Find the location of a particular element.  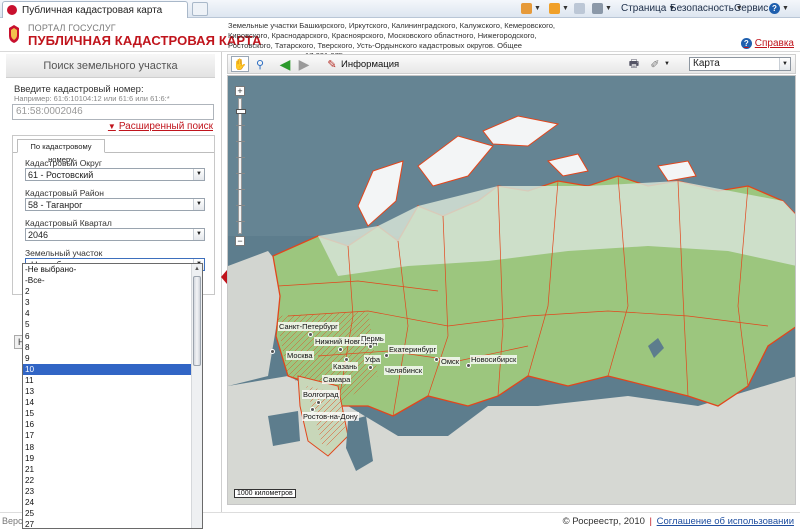

dropdown-option: 27 is located at coordinates (107, 523).